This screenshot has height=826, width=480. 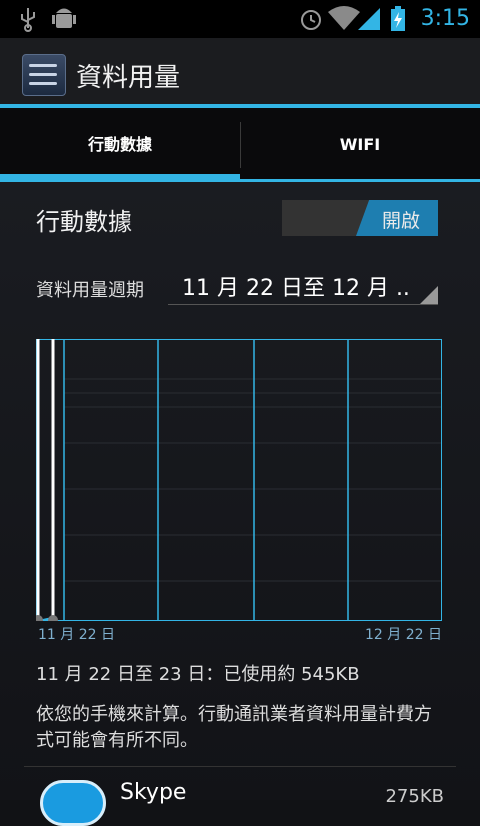 What do you see at coordinates (429, 295) in the screenshot?
I see `spinner-corner-icon` at bounding box center [429, 295].